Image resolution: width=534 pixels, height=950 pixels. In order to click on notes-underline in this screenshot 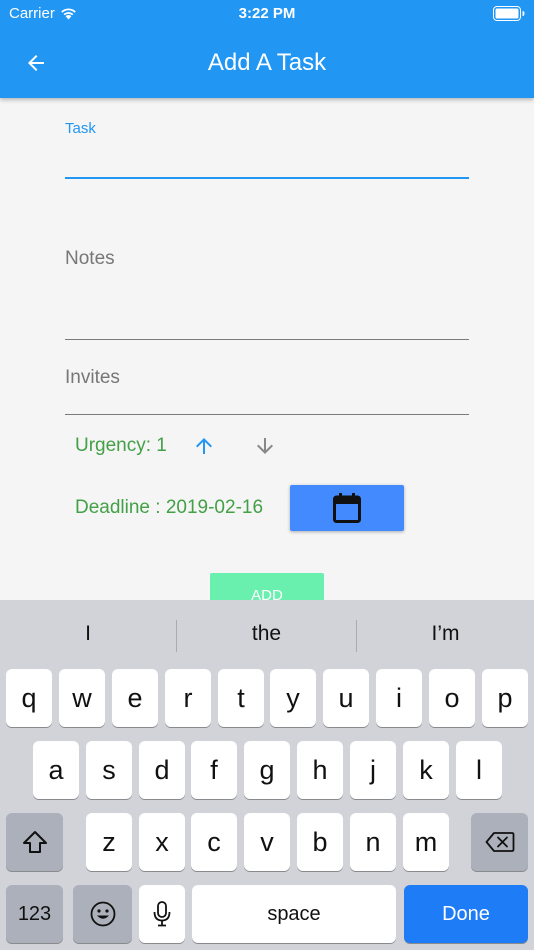, I will do `click(267, 339)`.